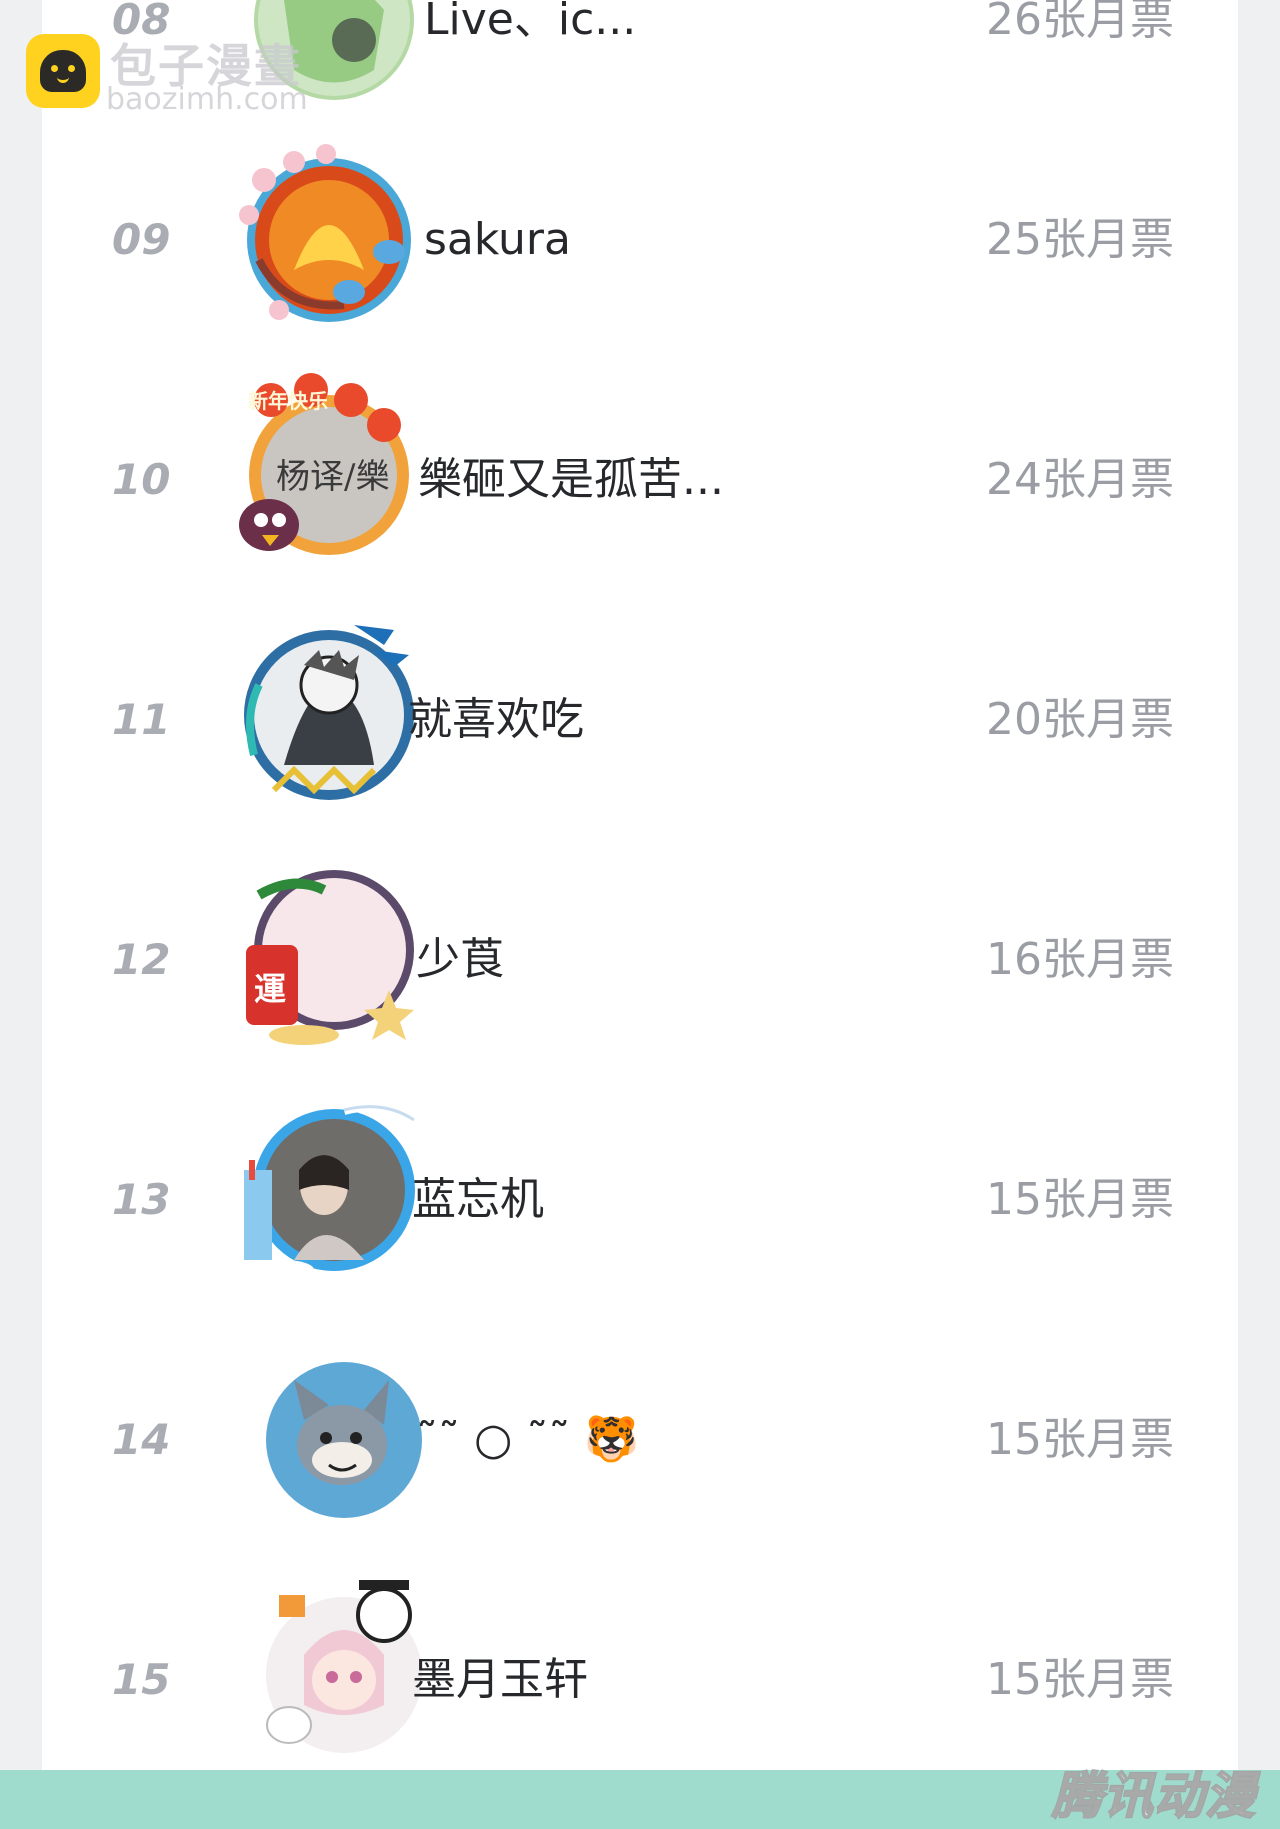 Image resolution: width=1280 pixels, height=1829 pixels. What do you see at coordinates (1080, 479) in the screenshot?
I see `vote-count: 24张月票` at bounding box center [1080, 479].